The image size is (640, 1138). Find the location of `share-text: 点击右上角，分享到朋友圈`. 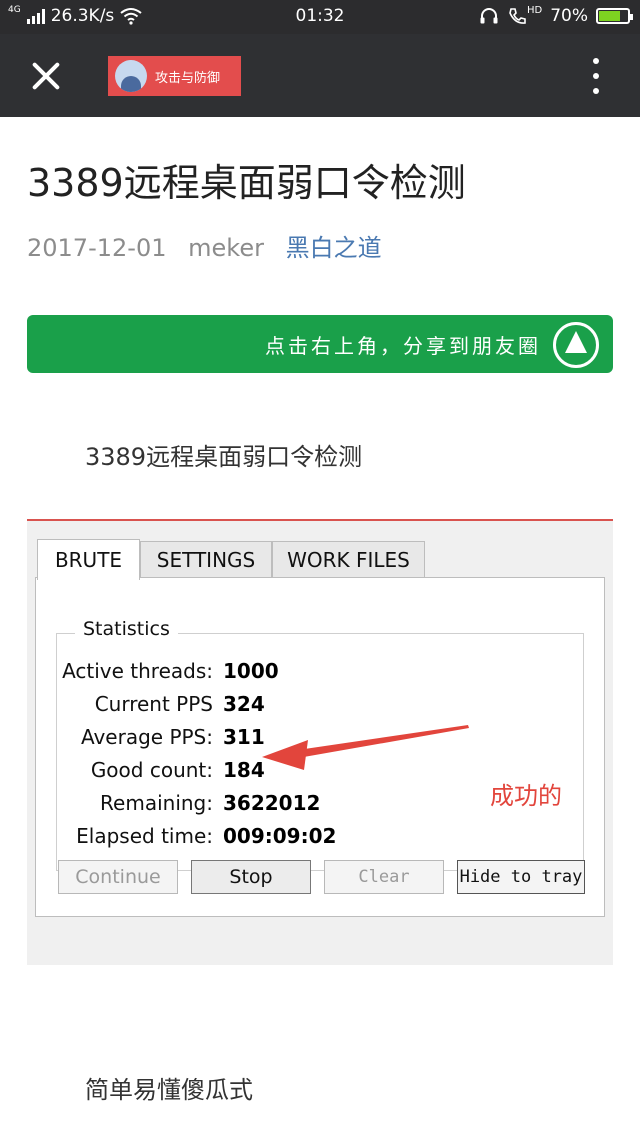

share-text: 点击右上角，分享到朋友圈 is located at coordinates (403, 346).